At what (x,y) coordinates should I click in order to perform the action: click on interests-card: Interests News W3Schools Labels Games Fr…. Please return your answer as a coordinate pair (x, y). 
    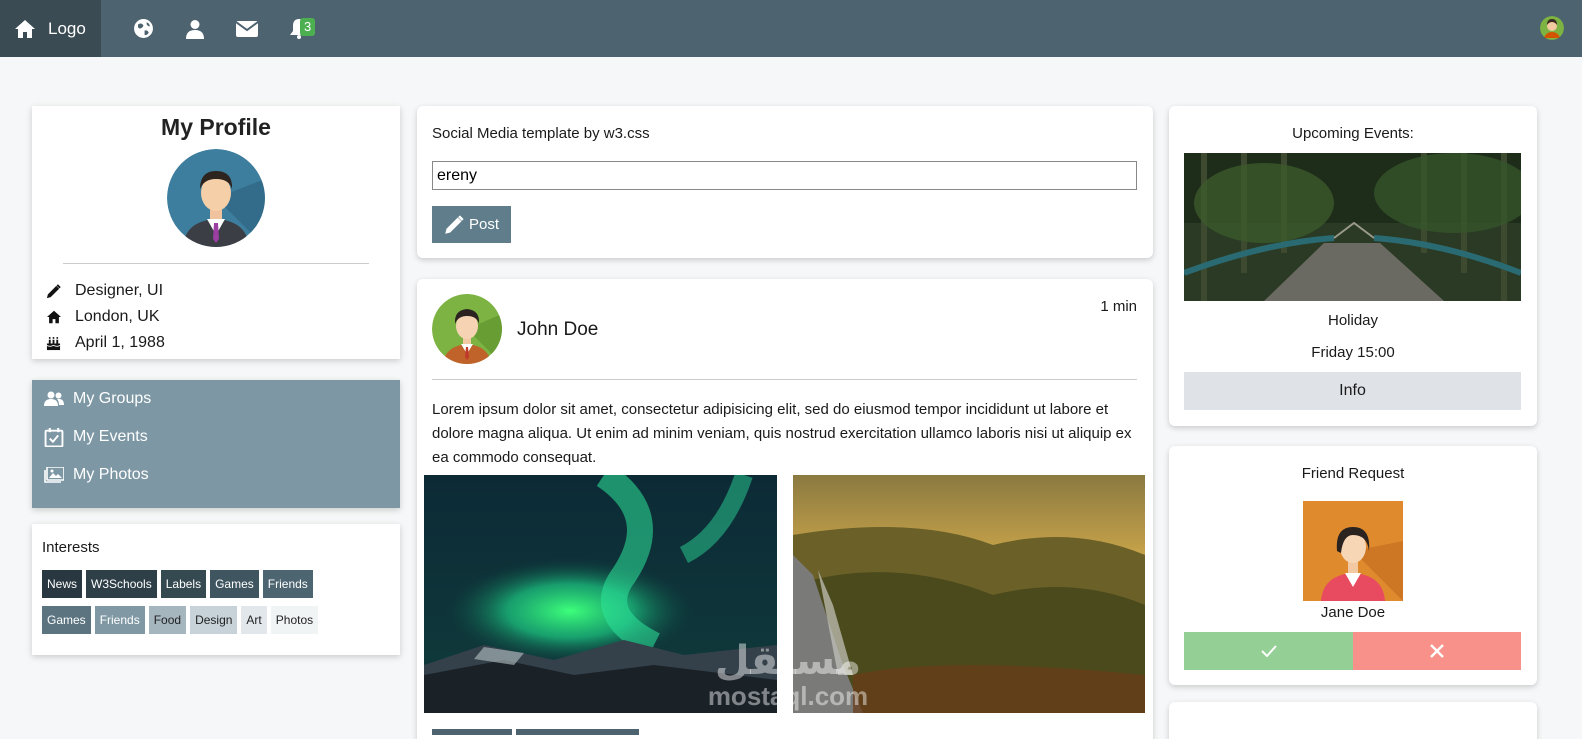
    Looking at the image, I should click on (216, 589).